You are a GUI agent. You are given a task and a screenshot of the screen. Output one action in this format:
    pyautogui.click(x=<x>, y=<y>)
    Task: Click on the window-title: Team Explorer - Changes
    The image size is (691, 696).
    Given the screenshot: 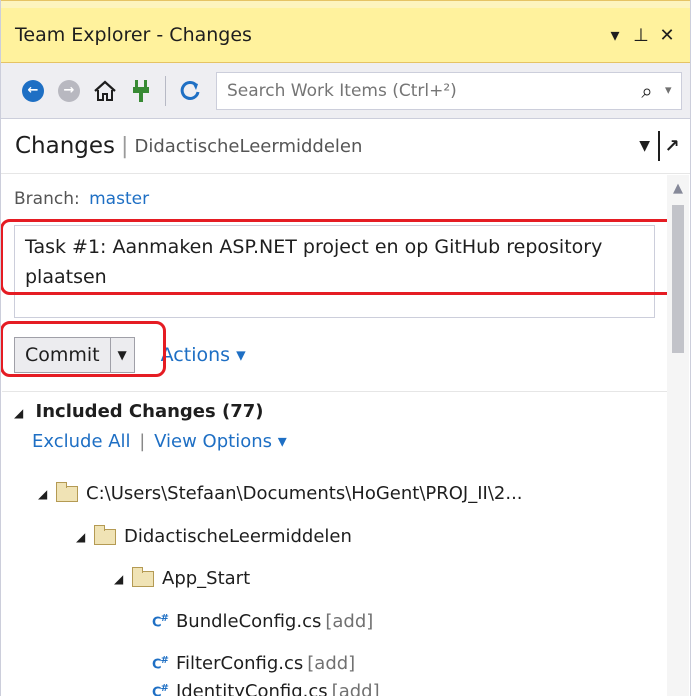 What is the action you would take?
    pyautogui.click(x=133, y=35)
    